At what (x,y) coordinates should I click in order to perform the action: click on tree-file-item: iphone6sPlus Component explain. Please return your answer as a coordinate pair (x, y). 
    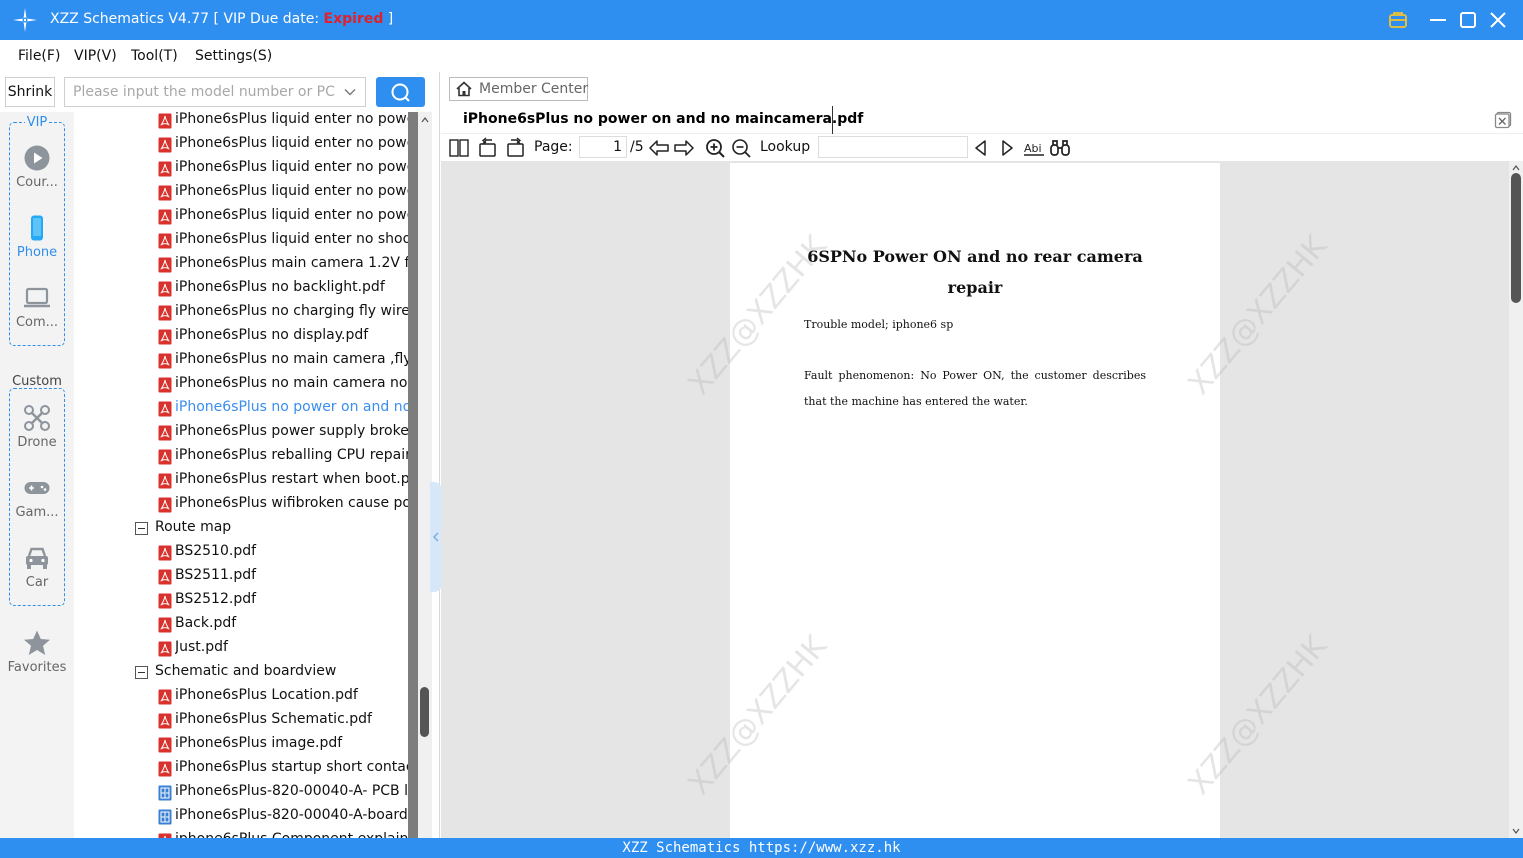
    Looking at the image, I should click on (241, 833).